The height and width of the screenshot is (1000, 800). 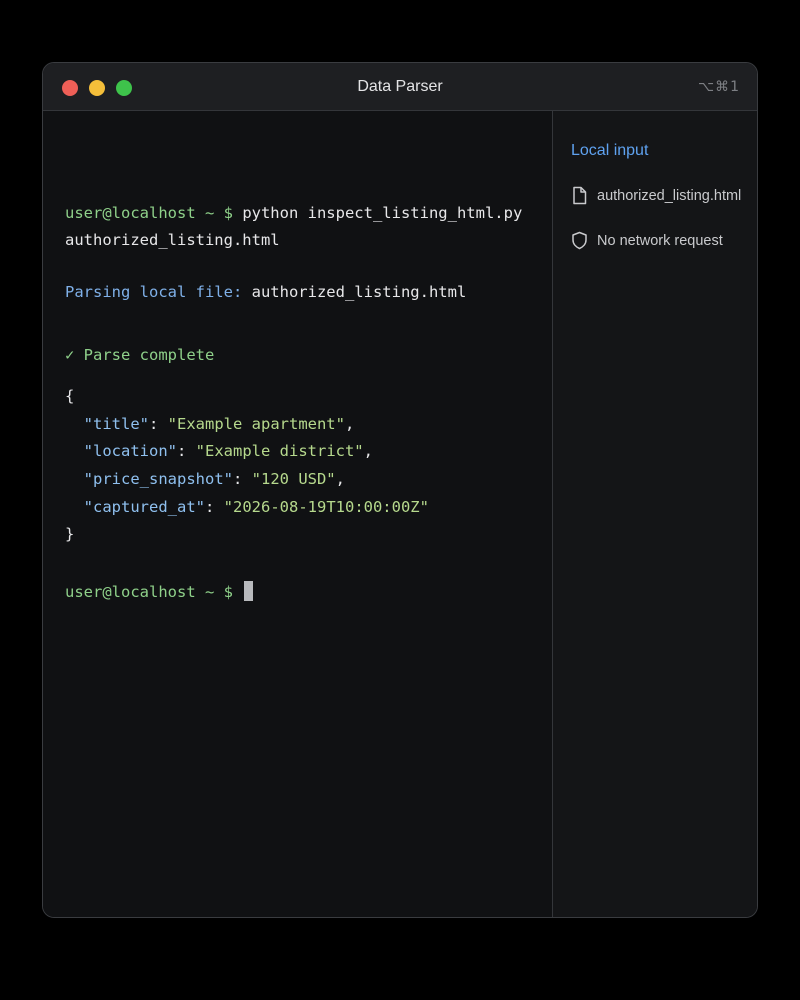 I want to click on command-text: python inspect_listing_html.py, so click(x=377, y=213).